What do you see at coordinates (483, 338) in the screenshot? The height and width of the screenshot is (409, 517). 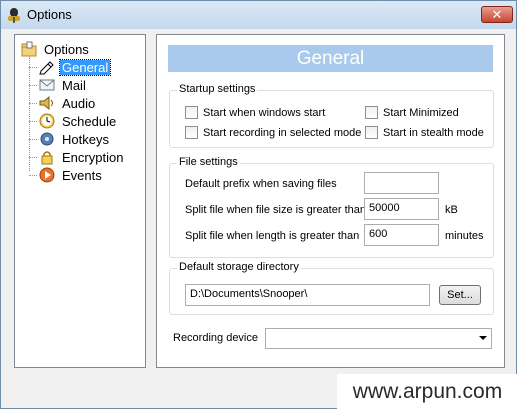 I see `chevron-down-icon` at bounding box center [483, 338].